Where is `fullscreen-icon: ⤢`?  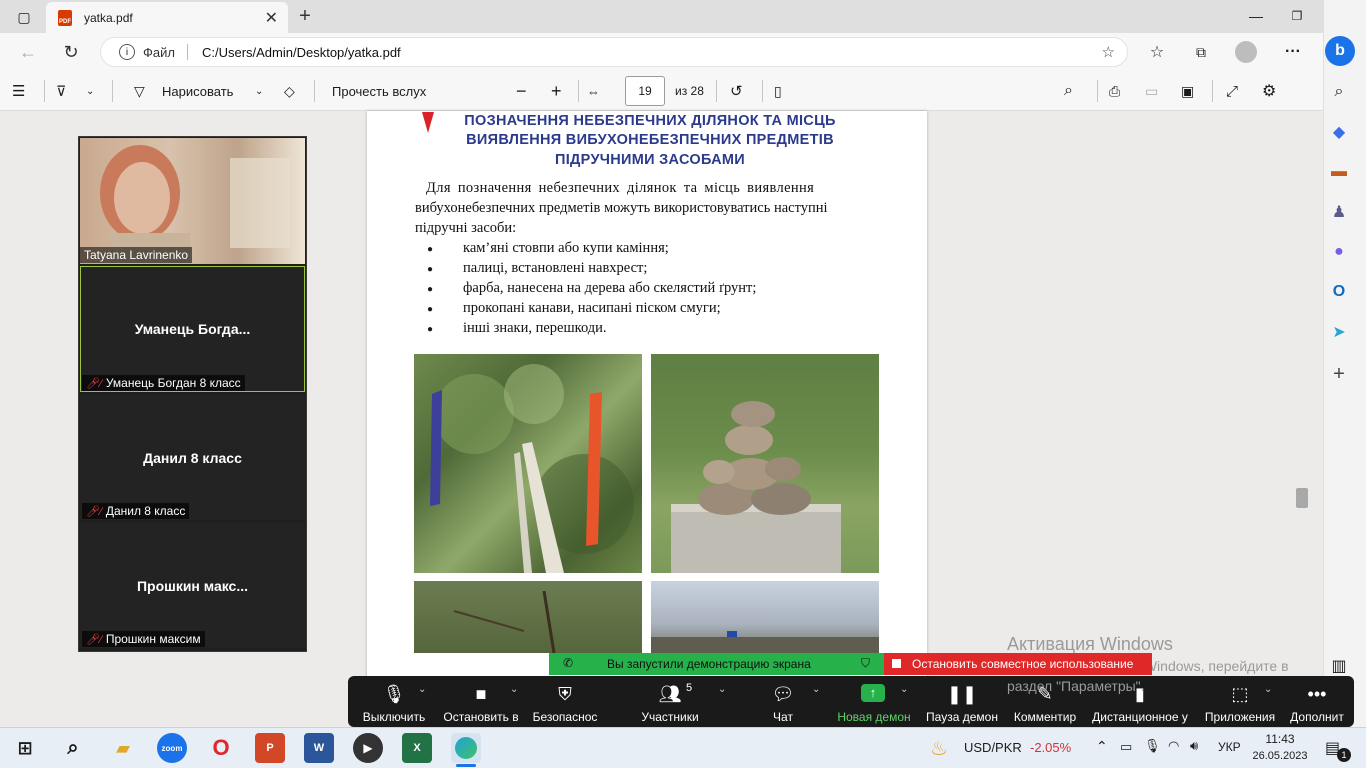 fullscreen-icon: ⤢ is located at coordinates (1236, 91).